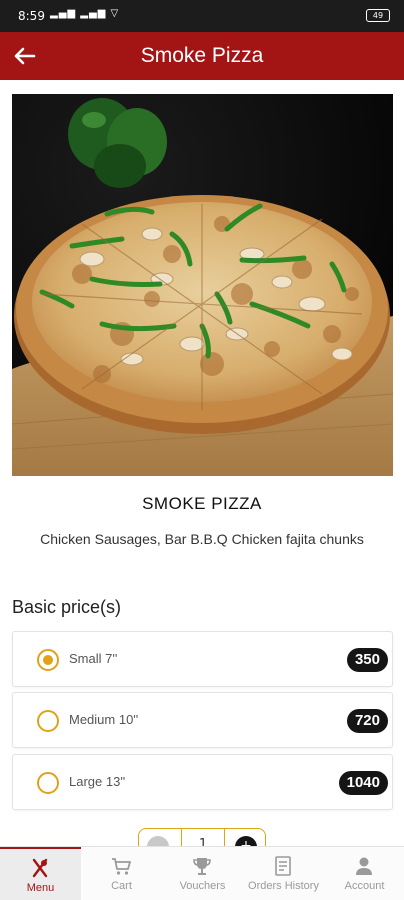 The image size is (404, 900). Describe the element at coordinates (367, 721) in the screenshot. I see `price-badge: 720` at that location.